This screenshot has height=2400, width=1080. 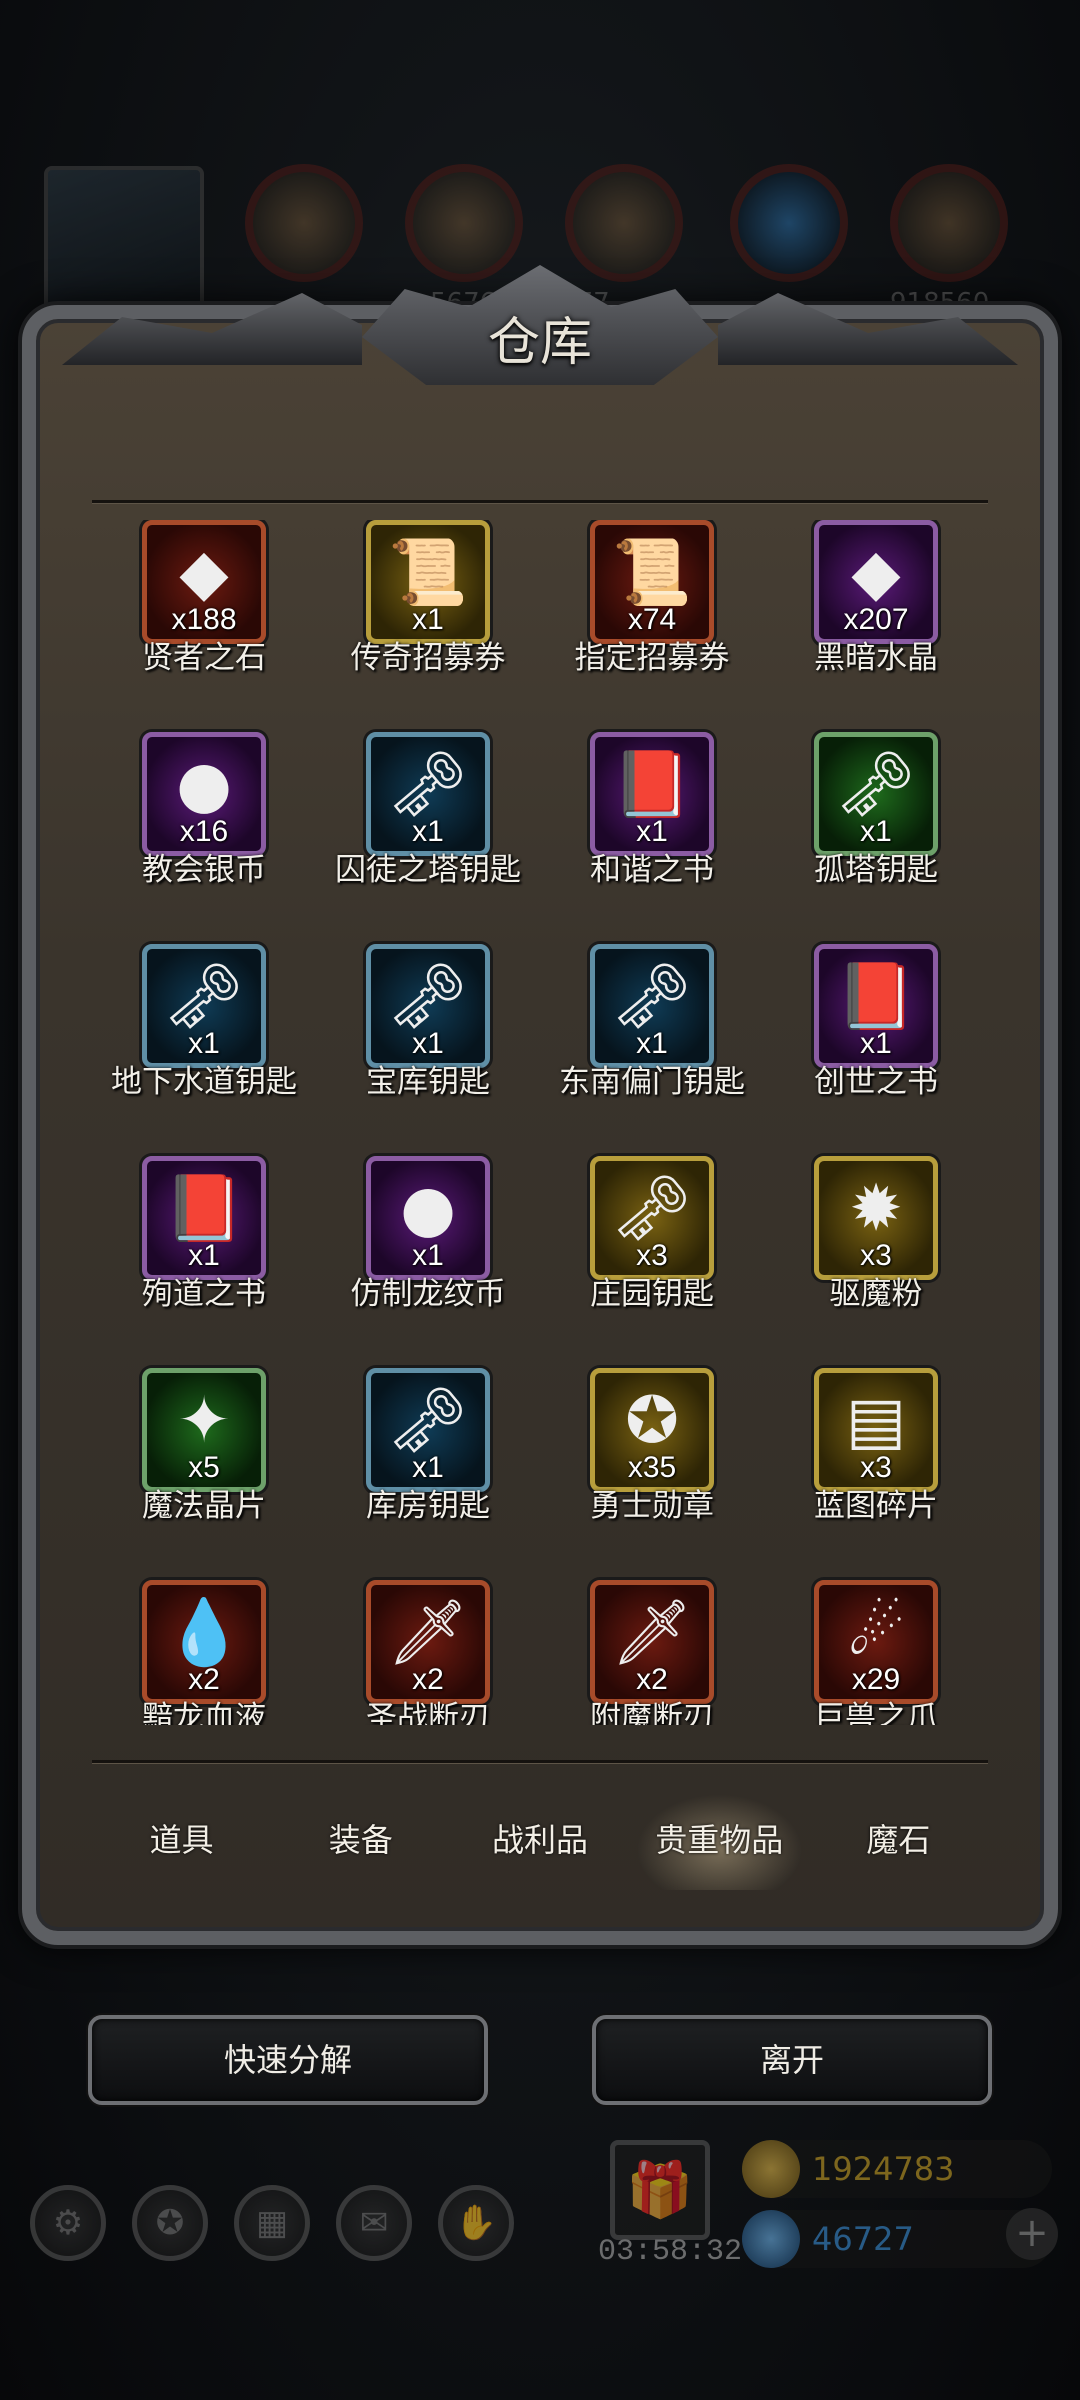 I want to click on inventory-item: 🗝 x1 囚徒之塔钥匙, so click(x=428, y=840).